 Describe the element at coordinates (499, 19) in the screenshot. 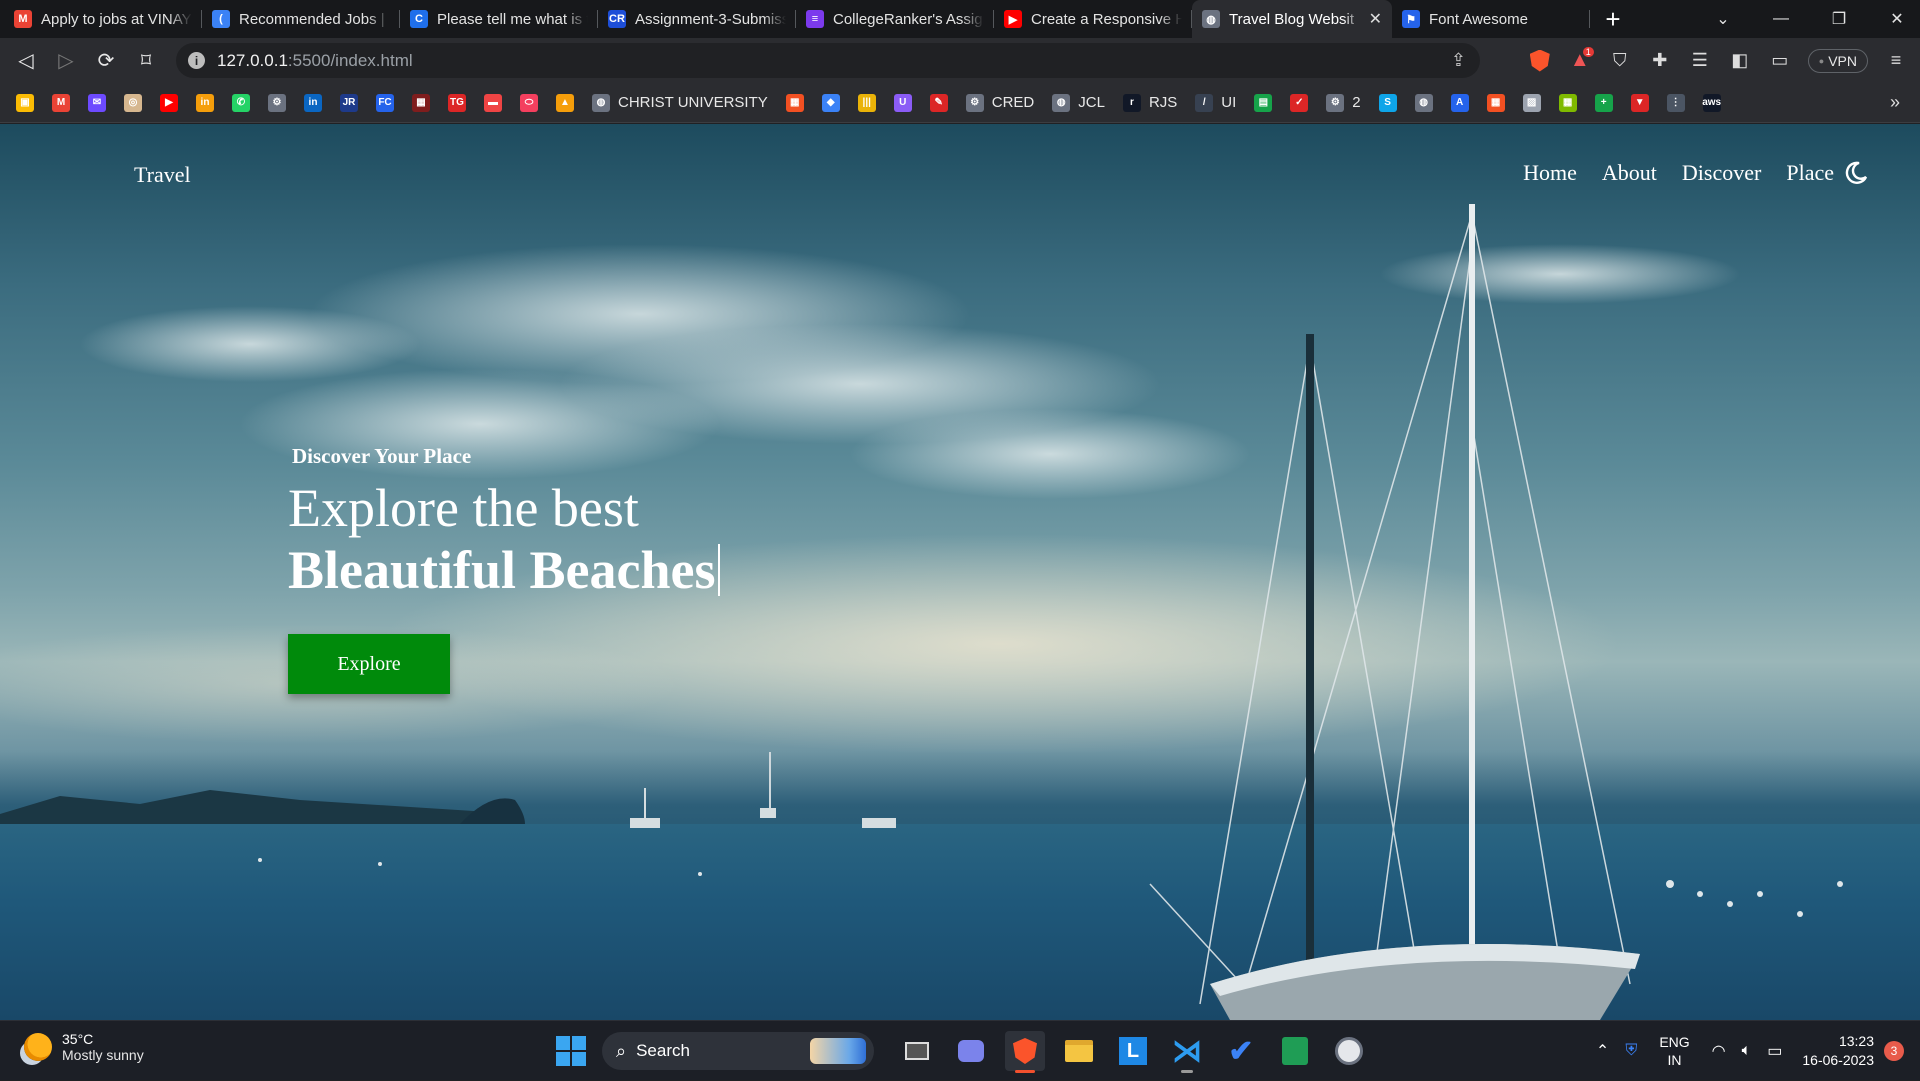

I see `tab: C Please tell me what is t` at that location.